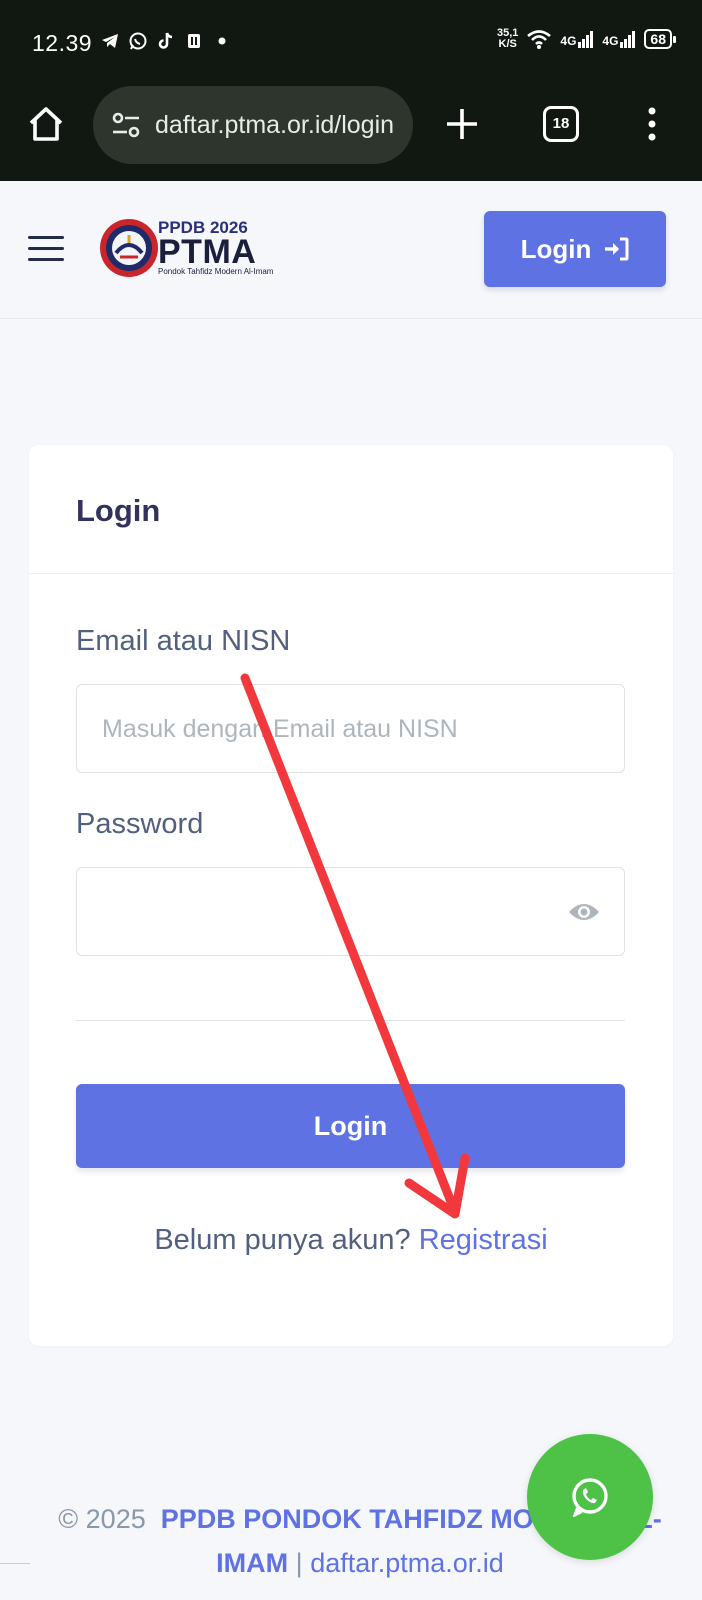  Describe the element at coordinates (584, 912) in the screenshot. I see `eye-icon` at that location.